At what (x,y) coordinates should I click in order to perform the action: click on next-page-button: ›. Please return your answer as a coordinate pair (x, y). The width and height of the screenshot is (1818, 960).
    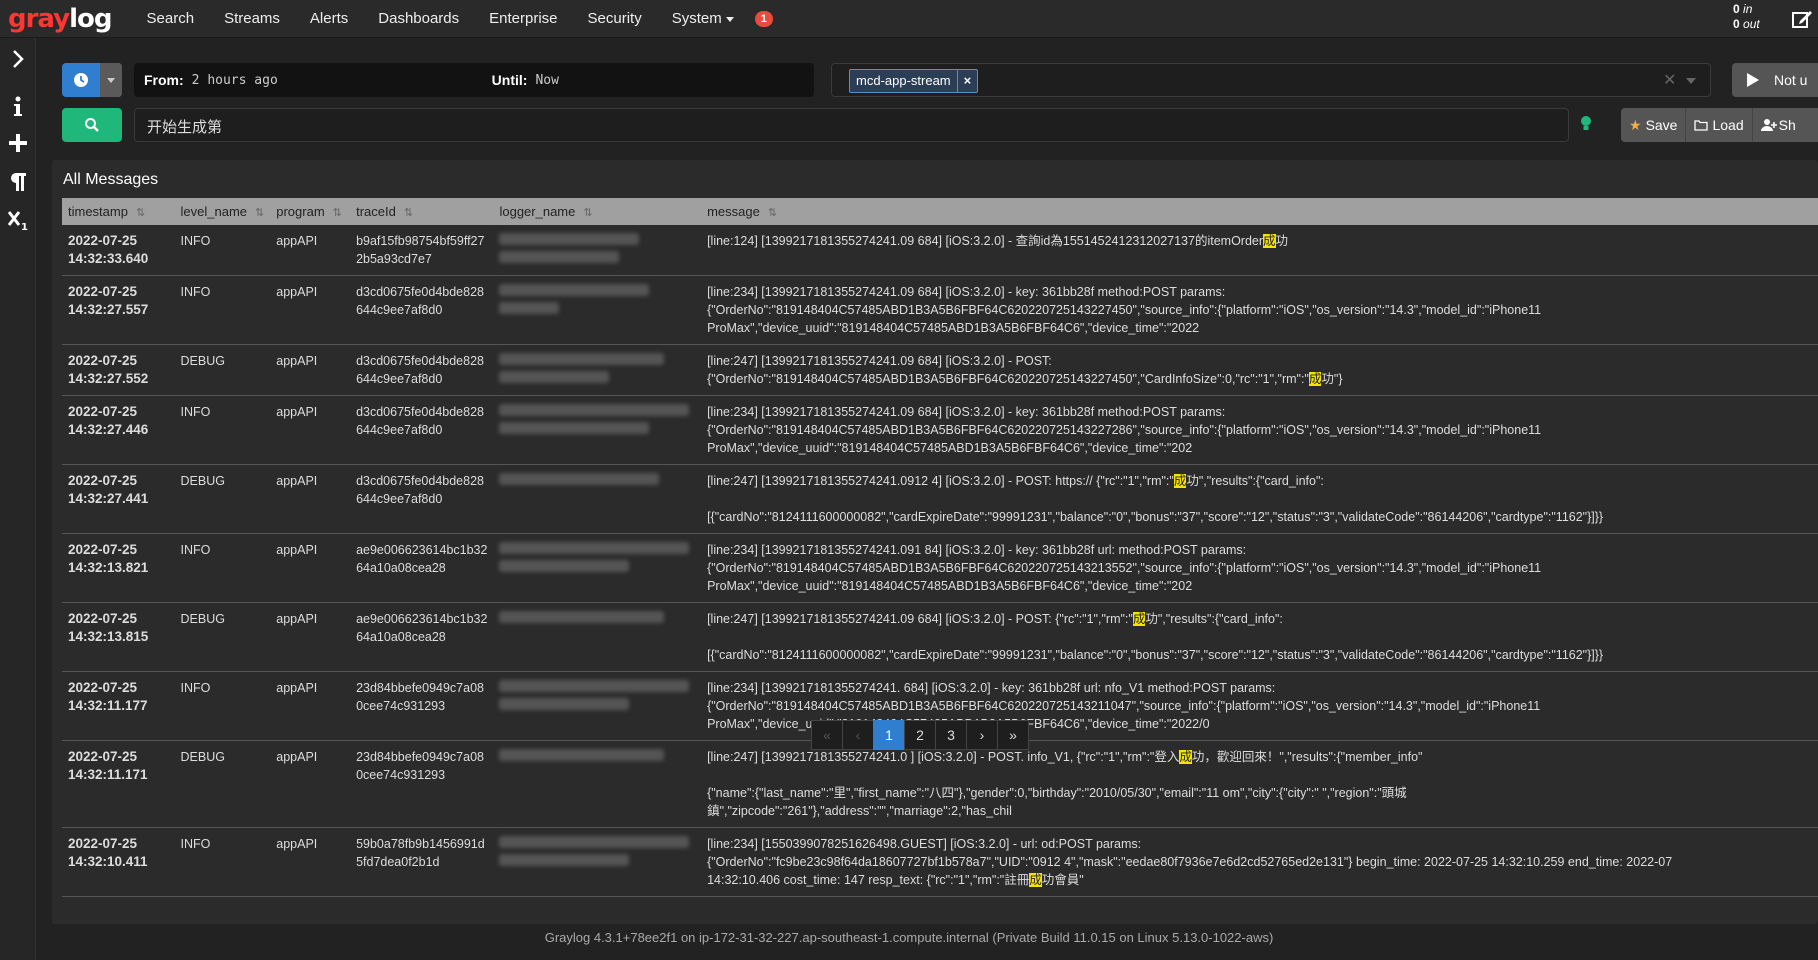
    Looking at the image, I should click on (982, 735).